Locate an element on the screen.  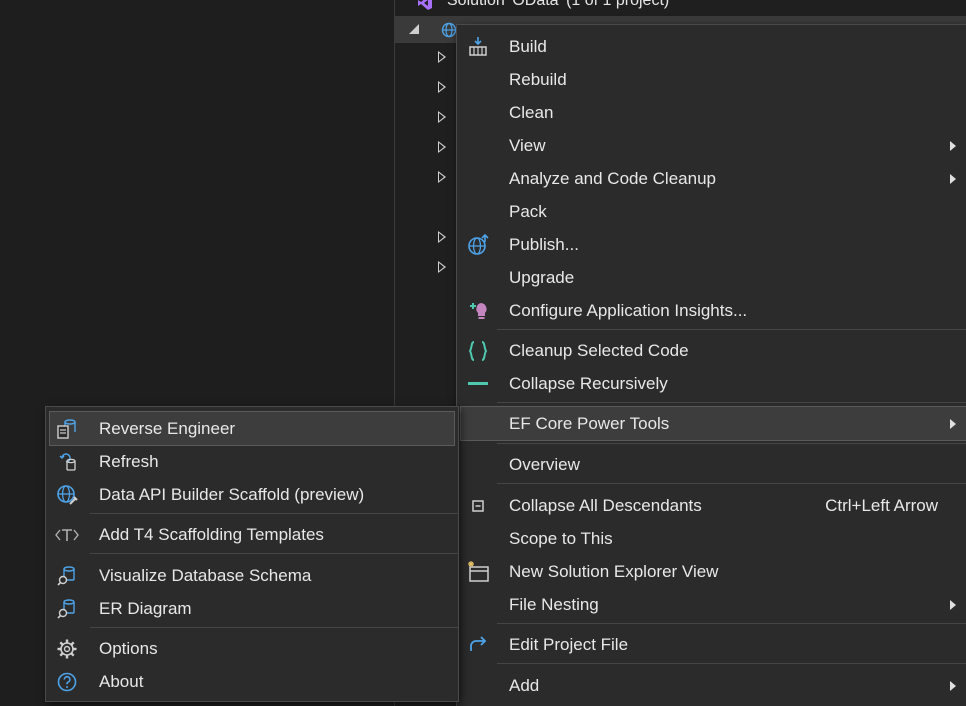
menu-item-label: Scope to This is located at coordinates (561, 538).